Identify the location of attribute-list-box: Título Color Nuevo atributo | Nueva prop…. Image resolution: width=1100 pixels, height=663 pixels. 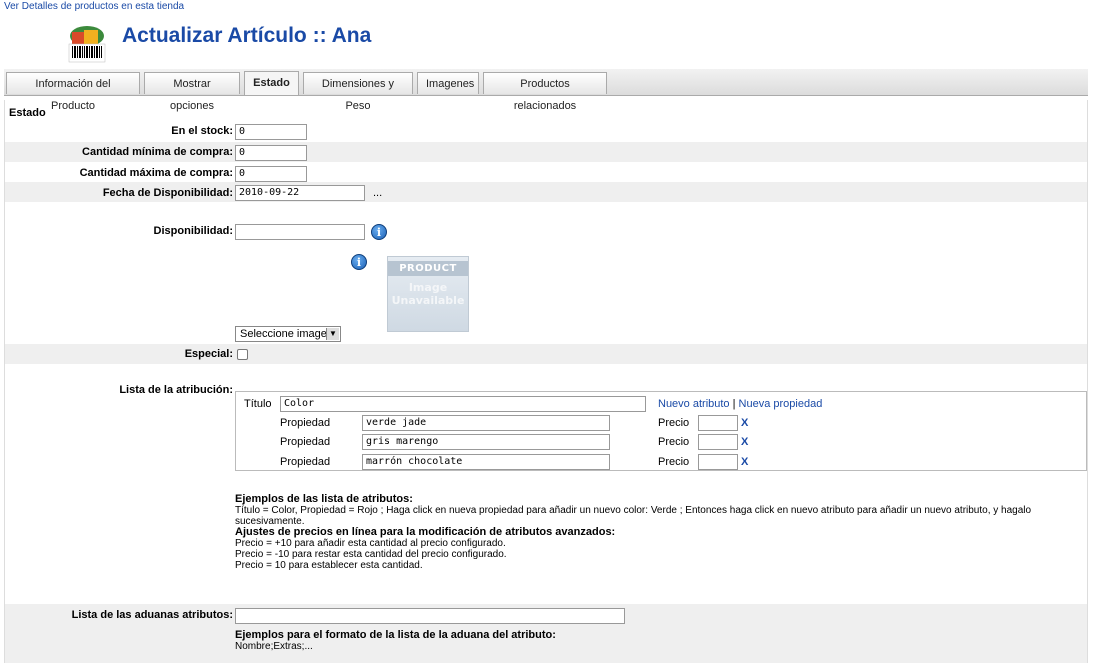
(661, 431).